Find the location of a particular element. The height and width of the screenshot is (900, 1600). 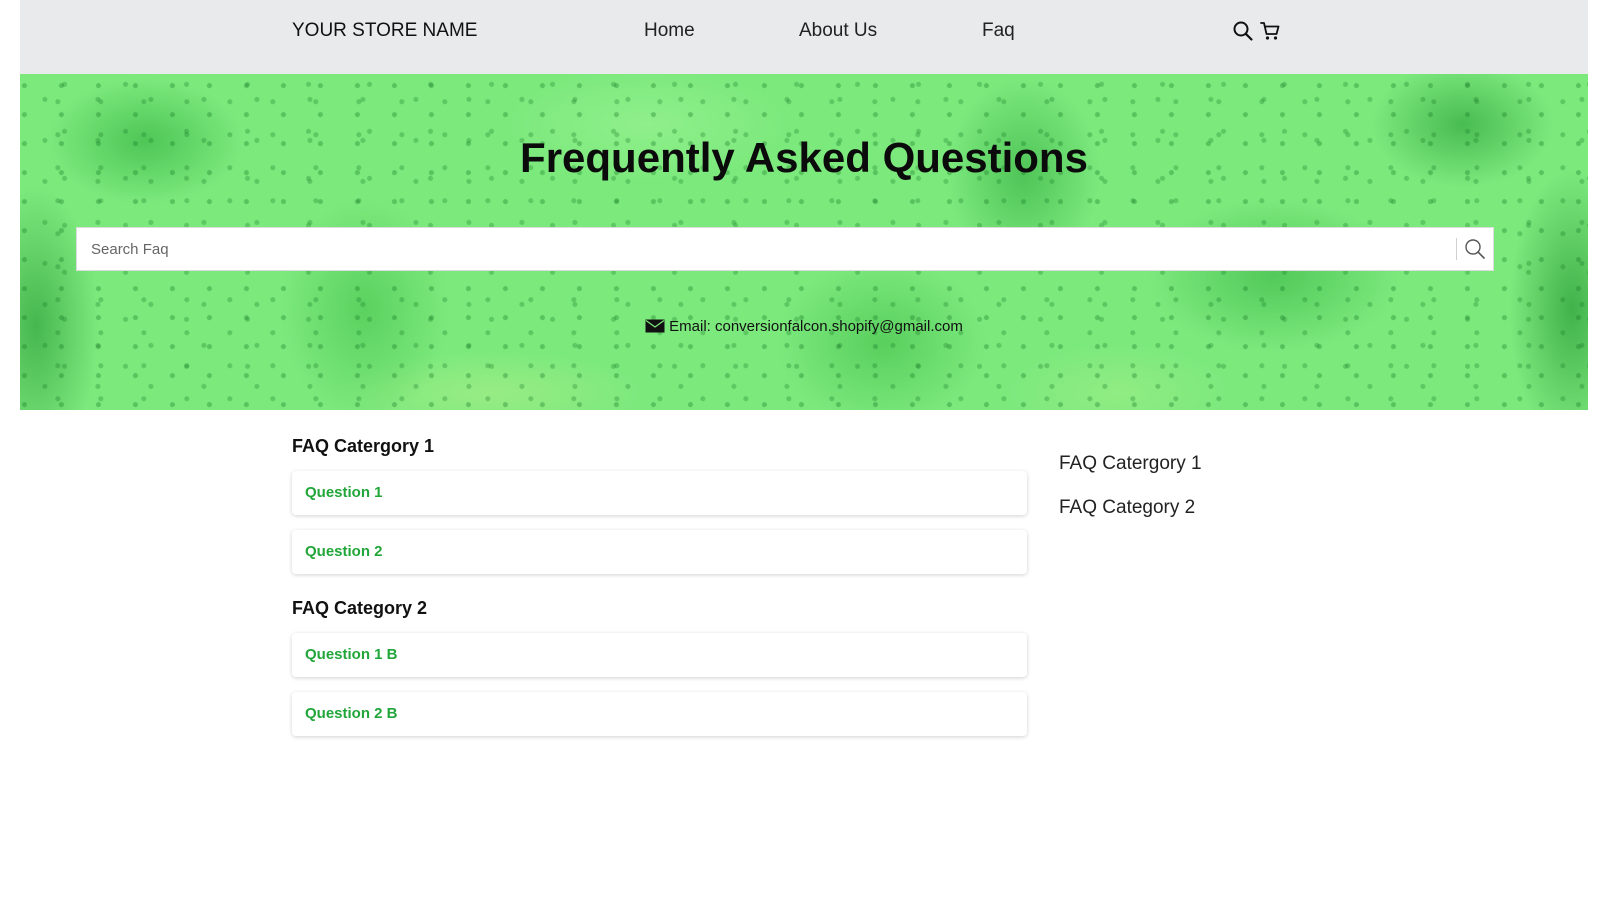

faq-category-heading: FAQ Catergory 1 is located at coordinates (363, 446).